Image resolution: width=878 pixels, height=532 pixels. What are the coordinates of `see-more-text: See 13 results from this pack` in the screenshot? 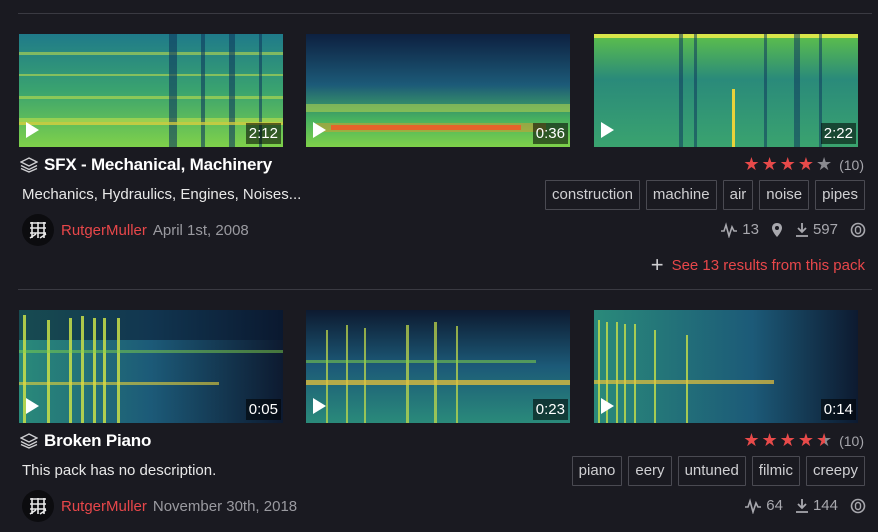 It's located at (768, 265).